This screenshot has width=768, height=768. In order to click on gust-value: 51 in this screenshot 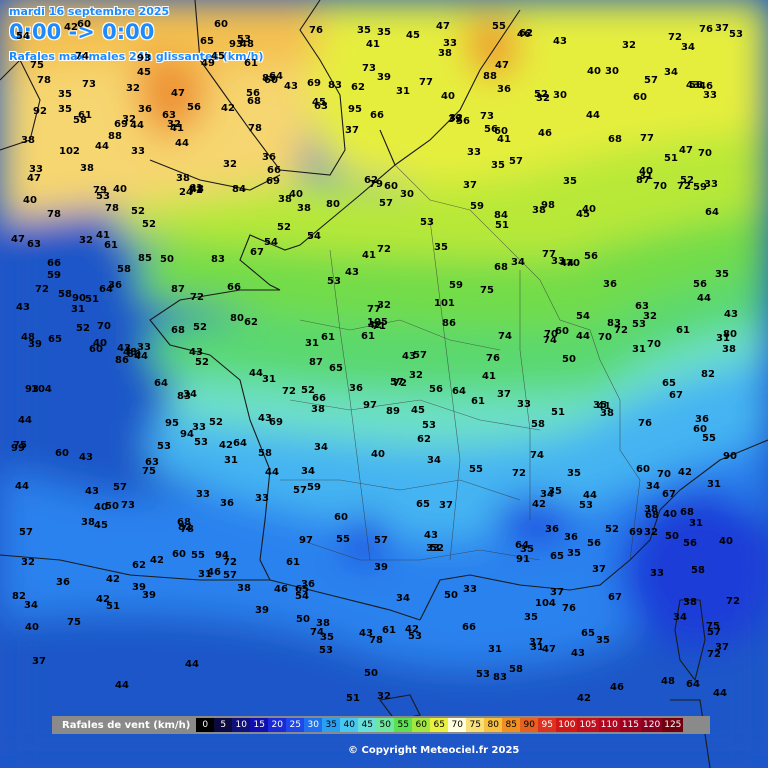, I will do `click(92, 299)`.